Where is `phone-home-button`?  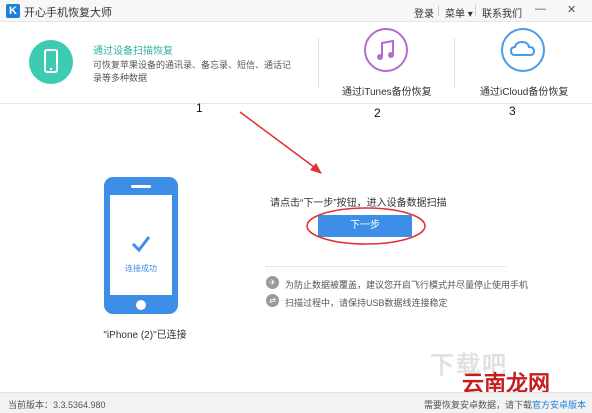
phone-home-button is located at coordinates (141, 305).